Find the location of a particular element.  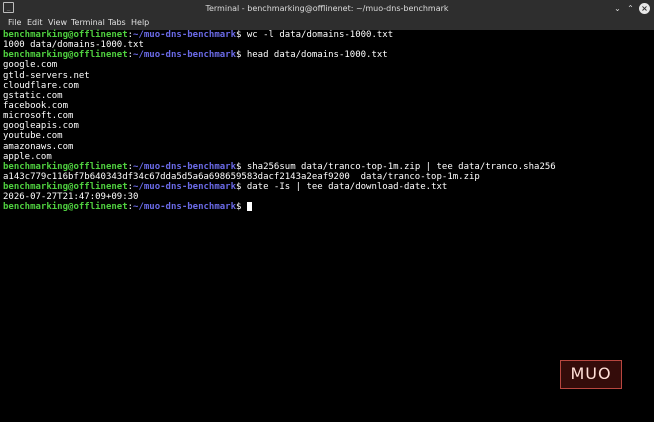

maximize-icon: ⌃ is located at coordinates (630, 8).